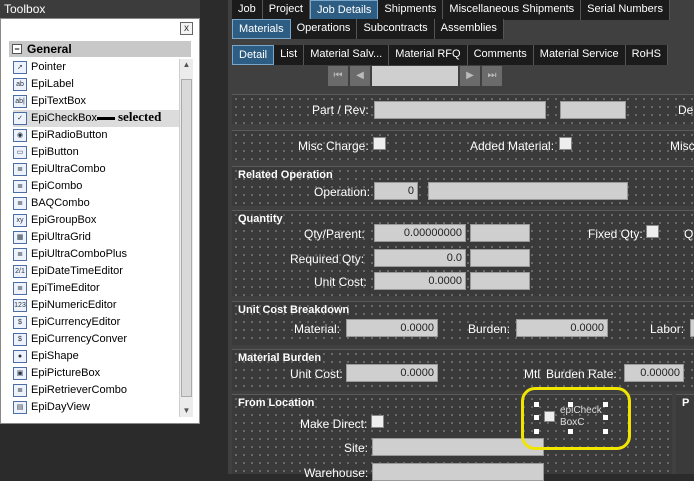 The width and height of the screenshot is (694, 481). Describe the element at coordinates (652, 231) in the screenshot. I see `fixed-qty-checkbox` at that location.